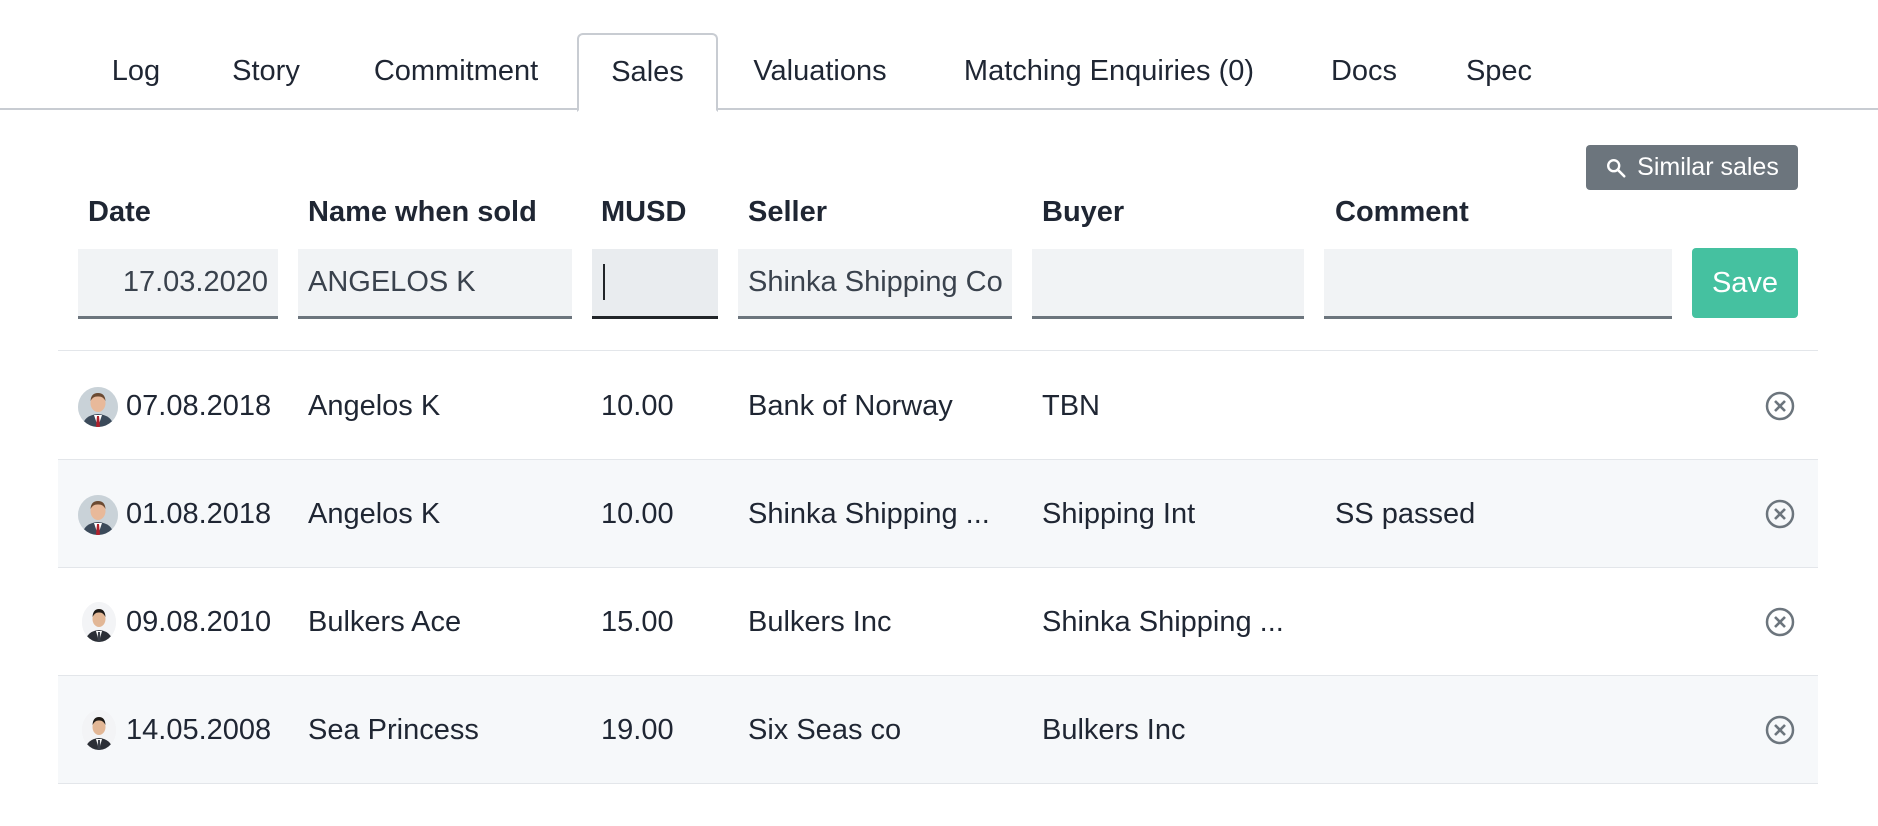 Image resolution: width=1878 pixels, height=826 pixels. Describe the element at coordinates (266, 72) in the screenshot. I see `tab-story: Story` at that location.